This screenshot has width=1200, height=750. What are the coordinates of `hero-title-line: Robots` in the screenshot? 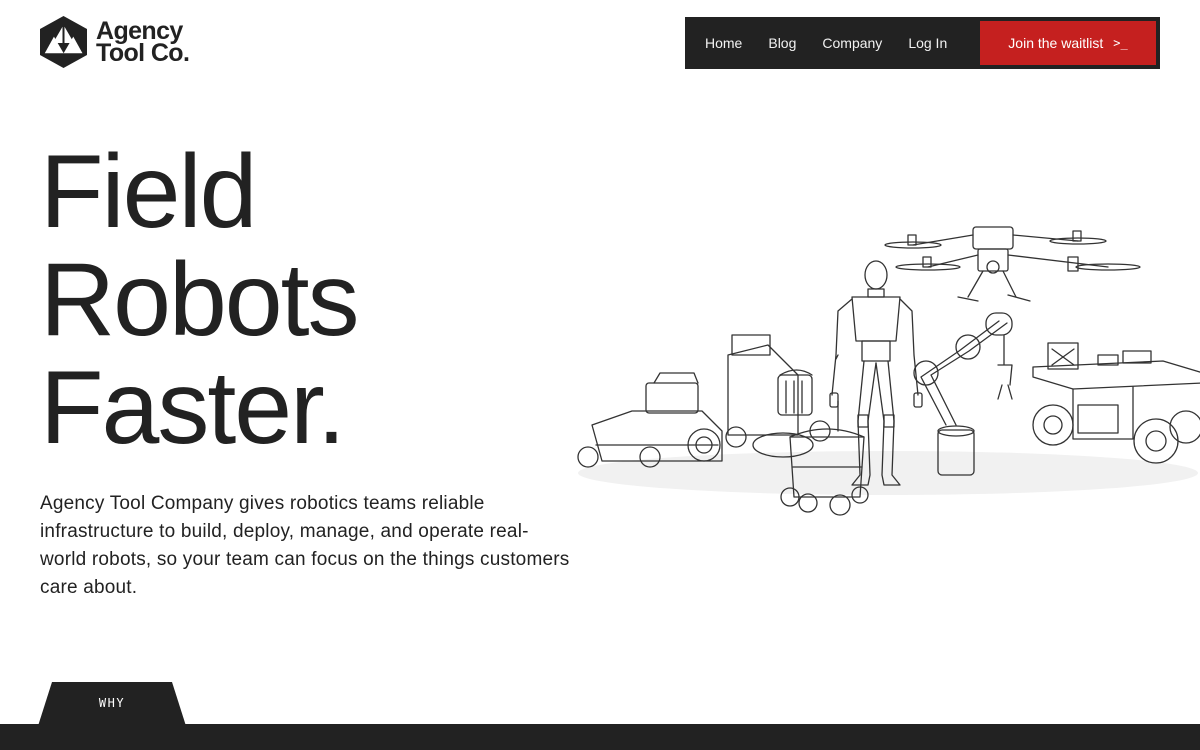 It's located at (200, 300).